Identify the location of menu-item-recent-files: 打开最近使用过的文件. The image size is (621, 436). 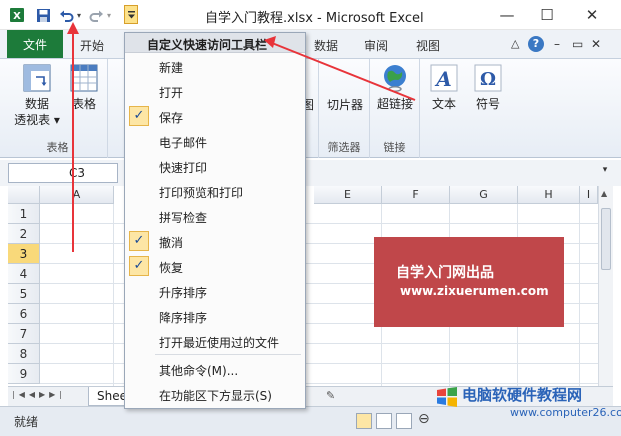
(215, 341).